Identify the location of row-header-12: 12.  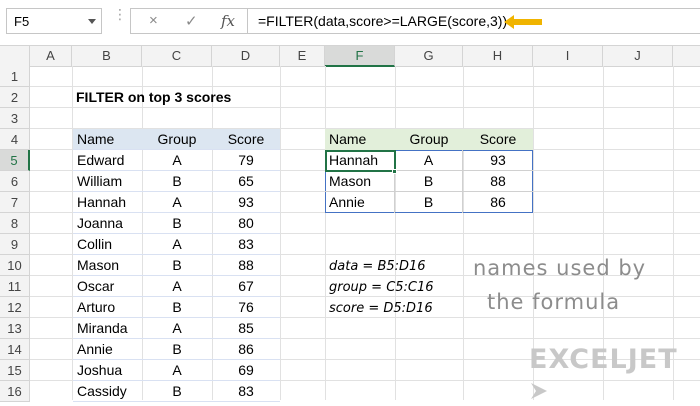
(15, 307).